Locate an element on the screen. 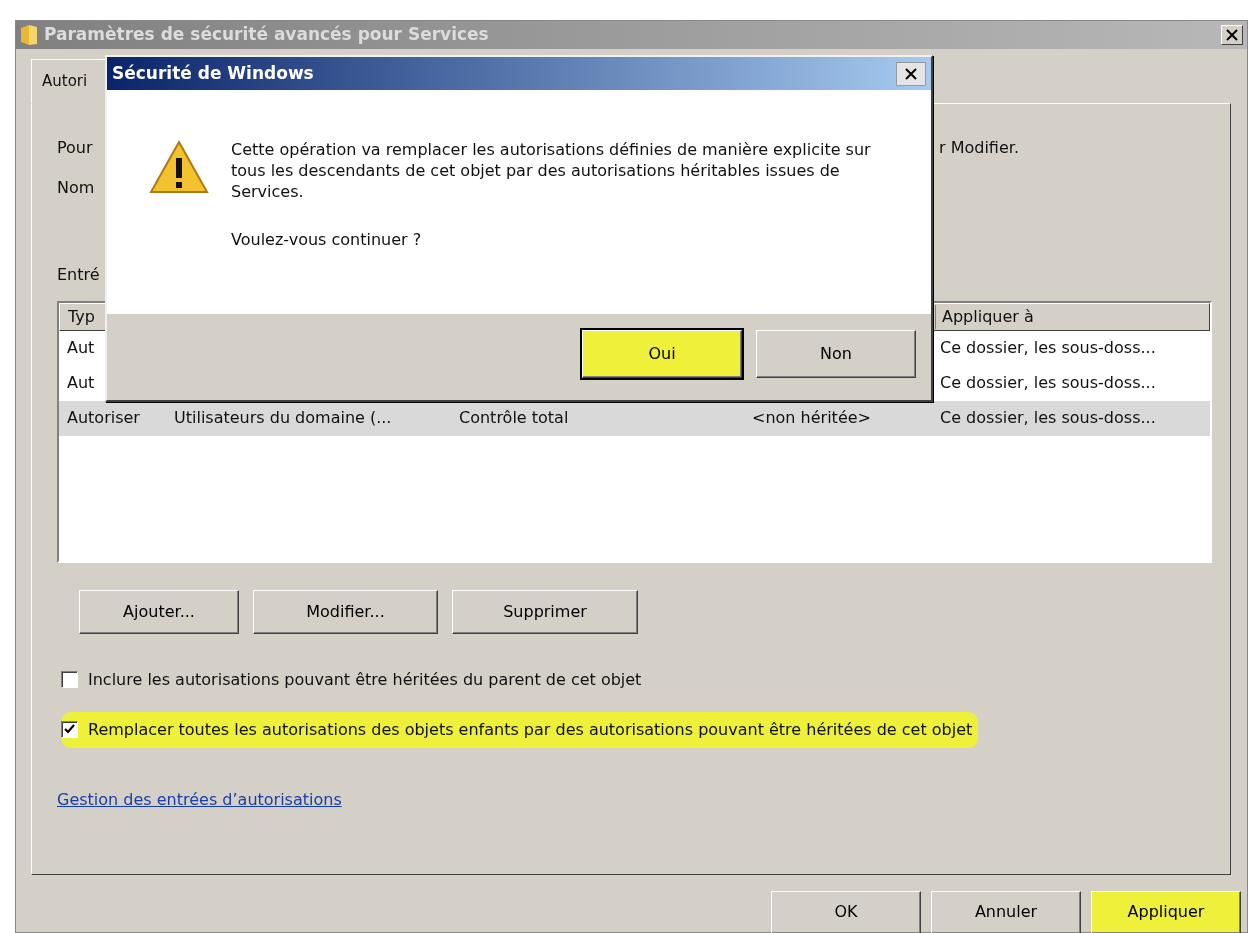  dialog-button: Annuler is located at coordinates (1006, 911).